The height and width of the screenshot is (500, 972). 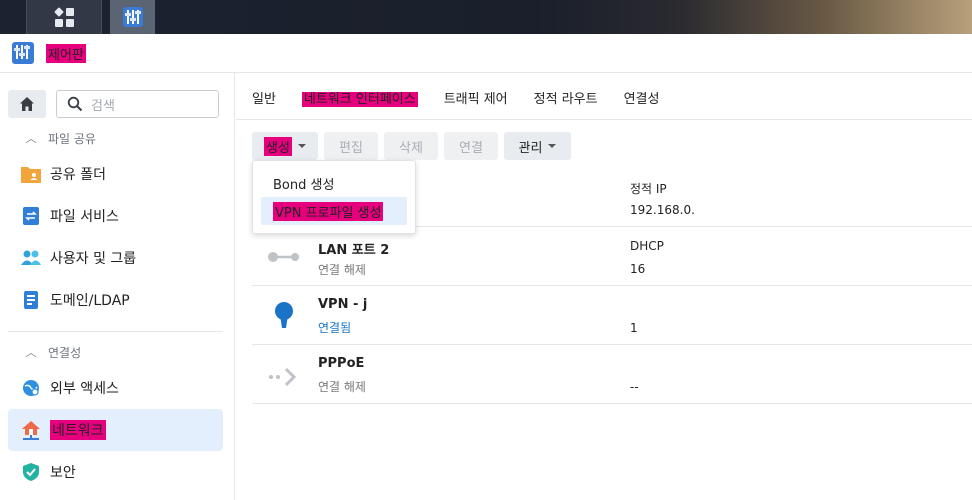 I want to click on sidebar-item-external-access: 외부 액세스, so click(x=115, y=388).